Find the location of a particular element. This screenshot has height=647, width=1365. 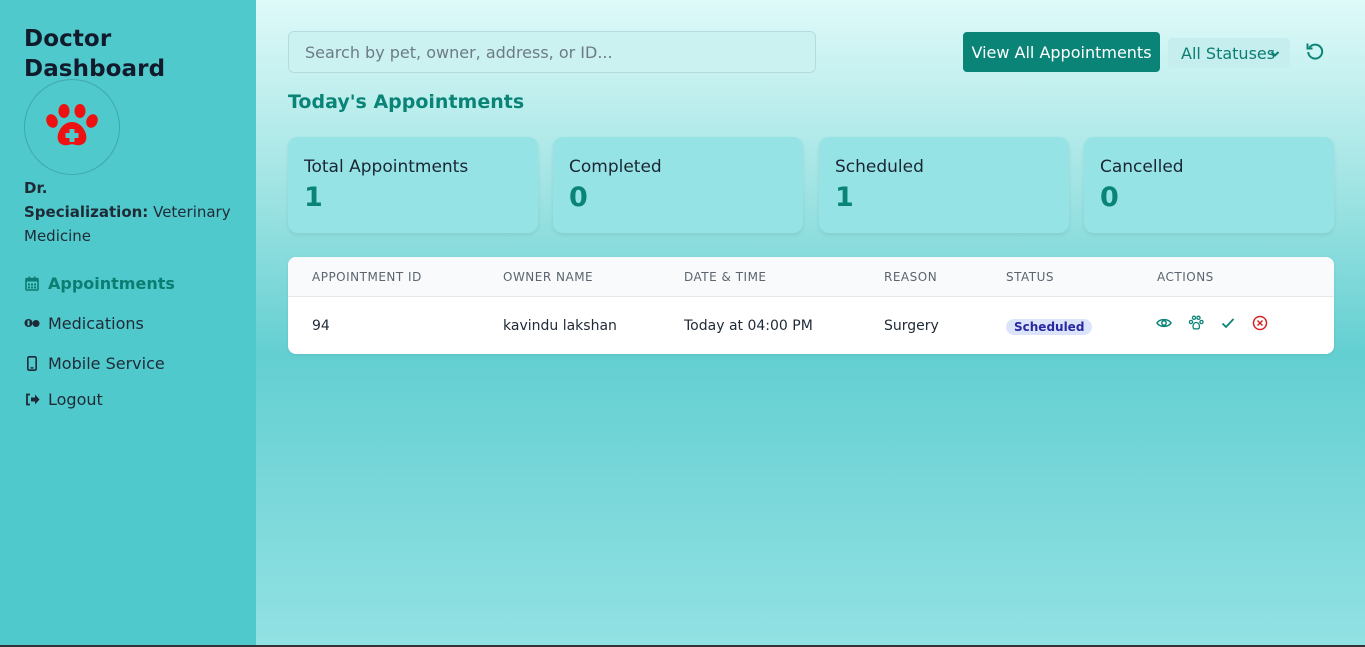

section-title: Today's Appointments is located at coordinates (406, 102).